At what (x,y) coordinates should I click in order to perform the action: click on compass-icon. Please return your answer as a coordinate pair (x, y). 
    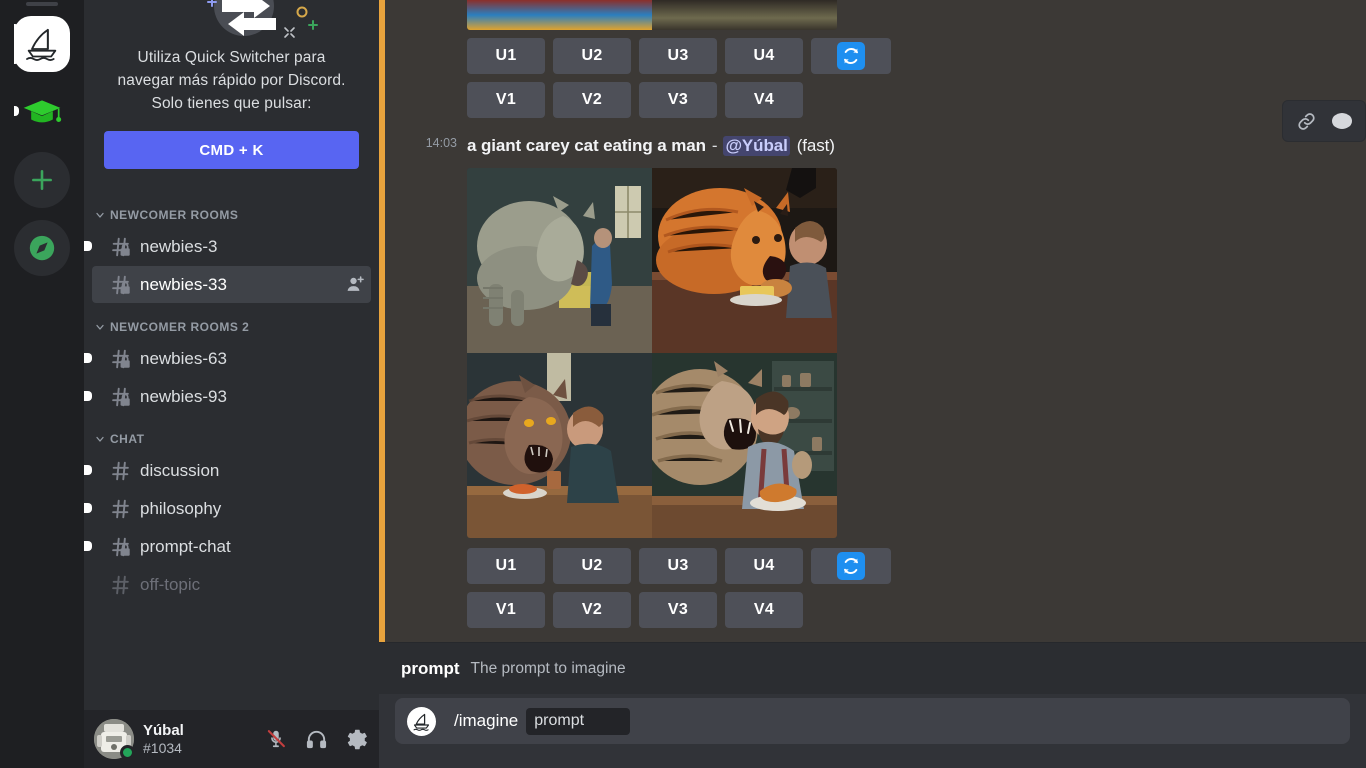
    Looking at the image, I should click on (42, 248).